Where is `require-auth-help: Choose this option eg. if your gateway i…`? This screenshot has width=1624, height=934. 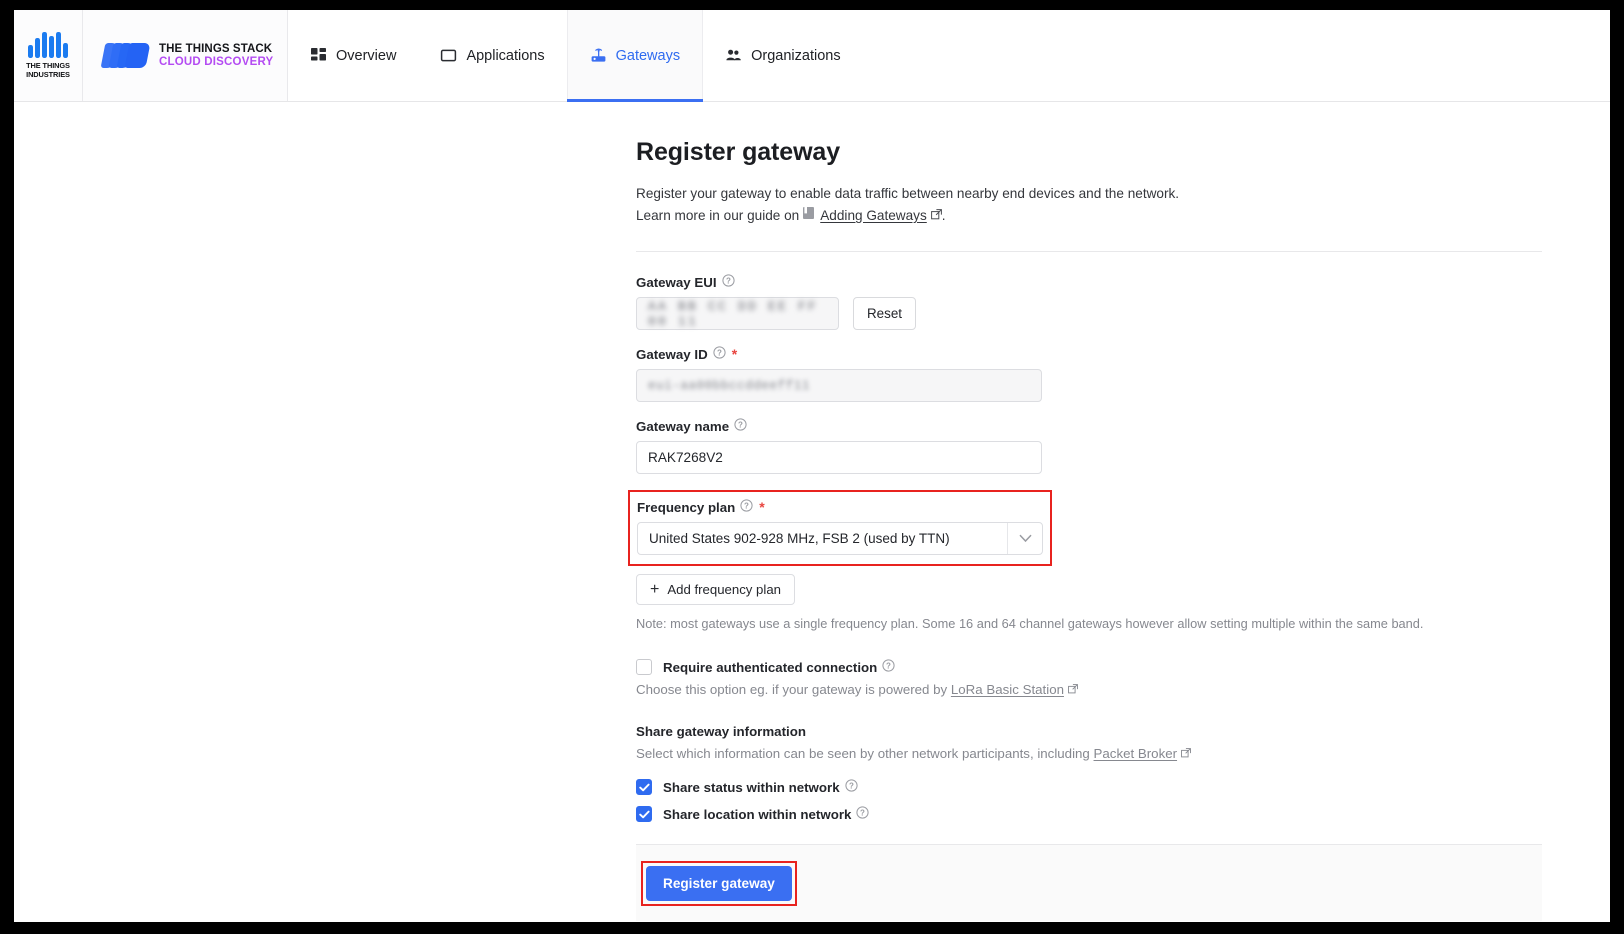 require-auth-help: Choose this option eg. if your gateway i… is located at coordinates (1089, 689).